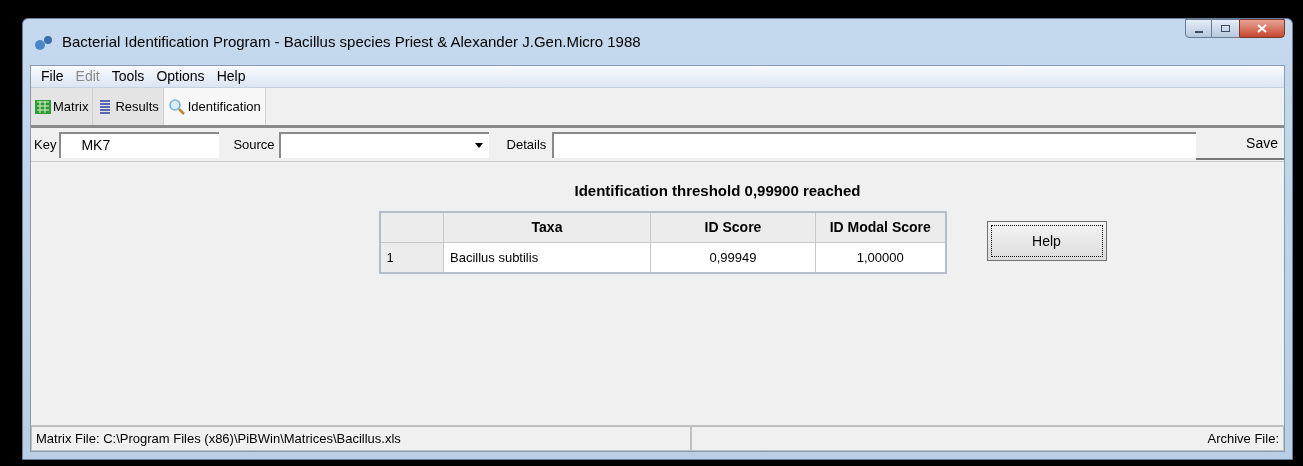  What do you see at coordinates (411, 257) in the screenshot?
I see `row-number: 1` at bounding box center [411, 257].